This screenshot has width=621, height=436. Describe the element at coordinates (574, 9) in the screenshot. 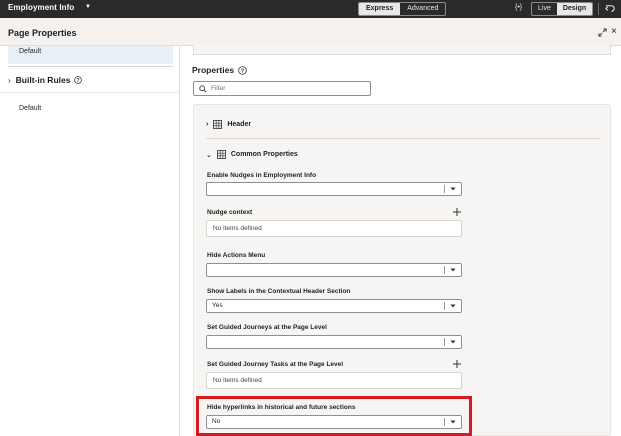

I see `view-design-button: Design` at that location.